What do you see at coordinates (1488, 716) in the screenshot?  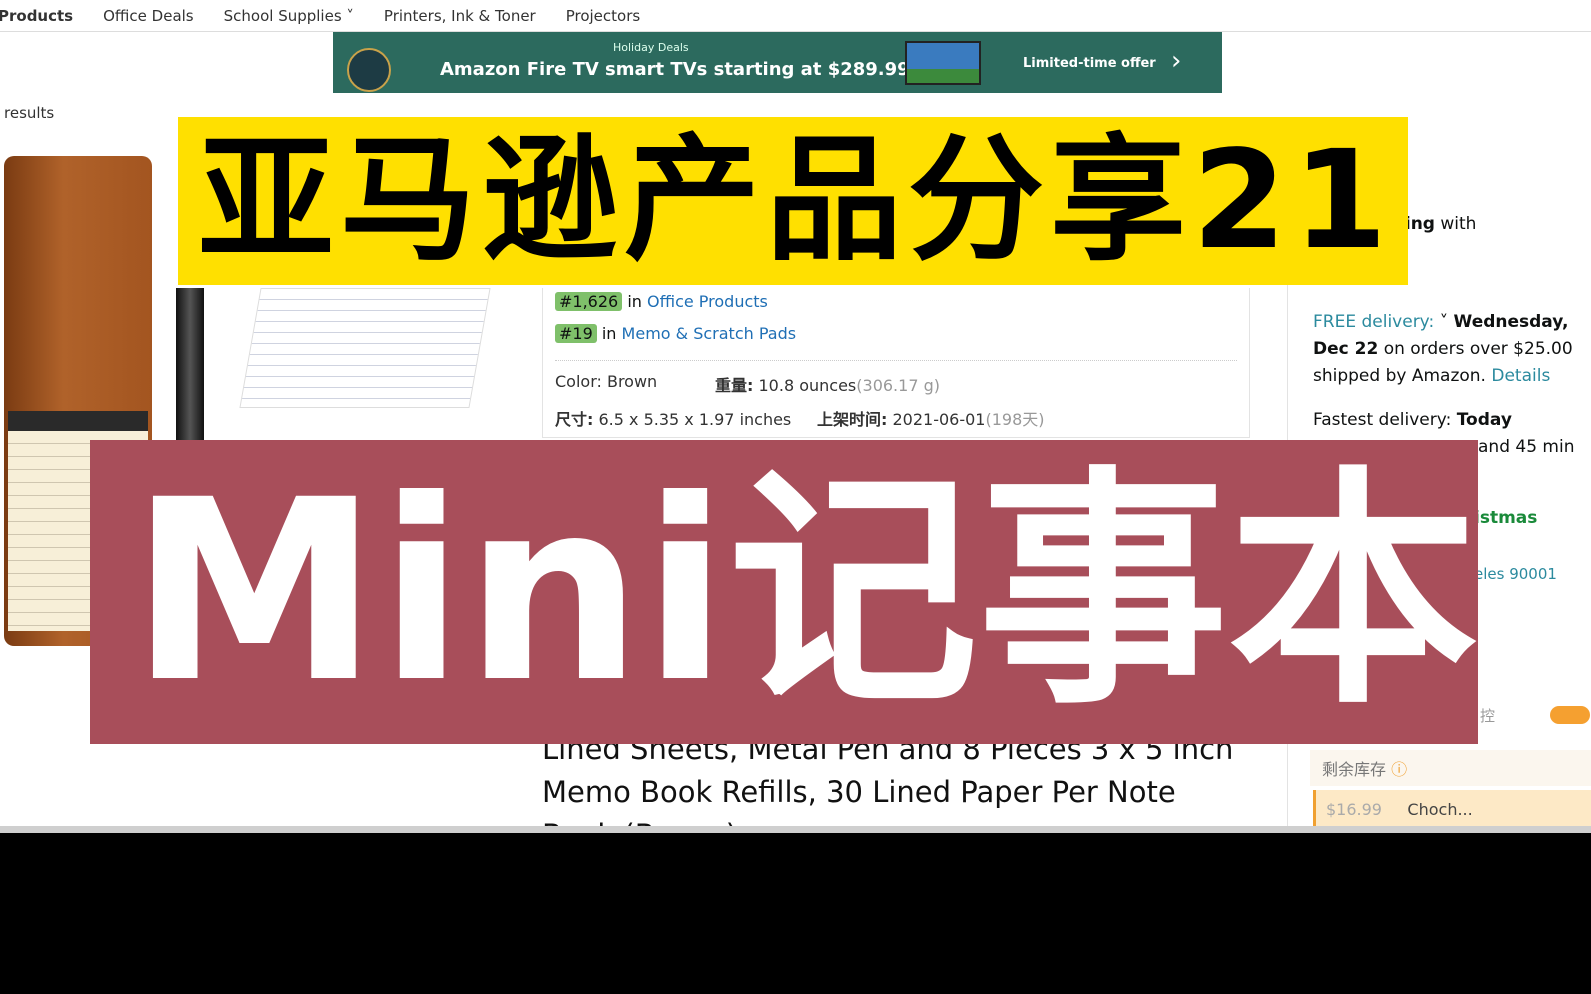 I see `monitor-label: 控` at bounding box center [1488, 716].